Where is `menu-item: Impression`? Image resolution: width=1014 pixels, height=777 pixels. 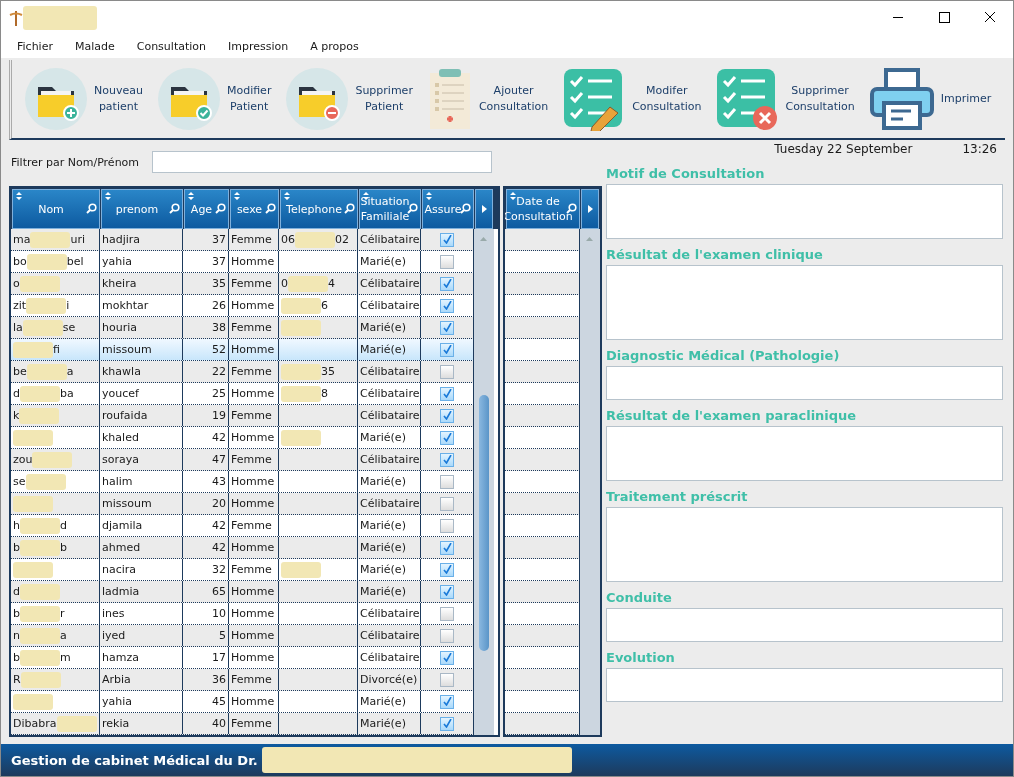 menu-item: Impression is located at coordinates (261, 46).